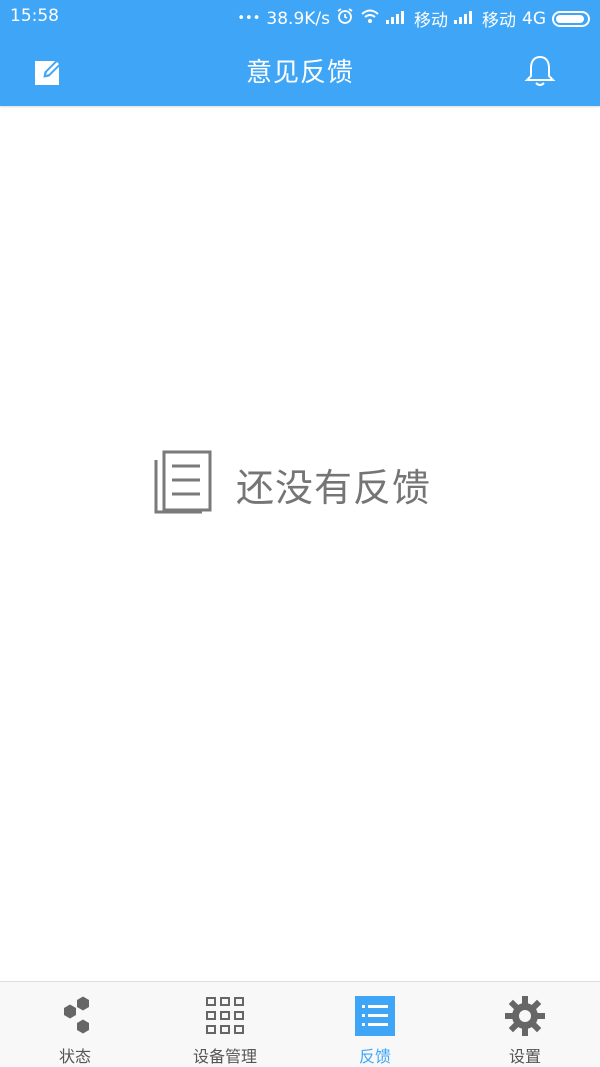 This screenshot has height=1067, width=600. I want to click on hexagons-icon, so click(76, 1015).